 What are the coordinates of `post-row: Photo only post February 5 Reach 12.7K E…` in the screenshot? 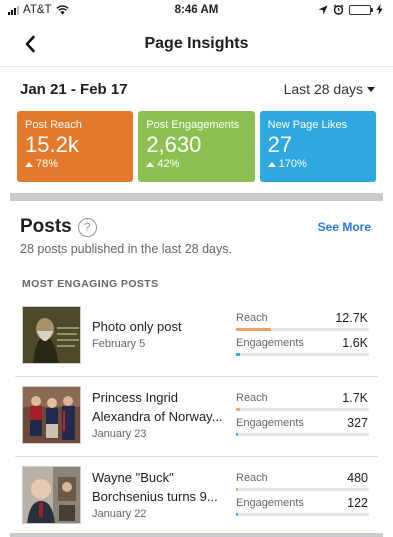 It's located at (196, 337).